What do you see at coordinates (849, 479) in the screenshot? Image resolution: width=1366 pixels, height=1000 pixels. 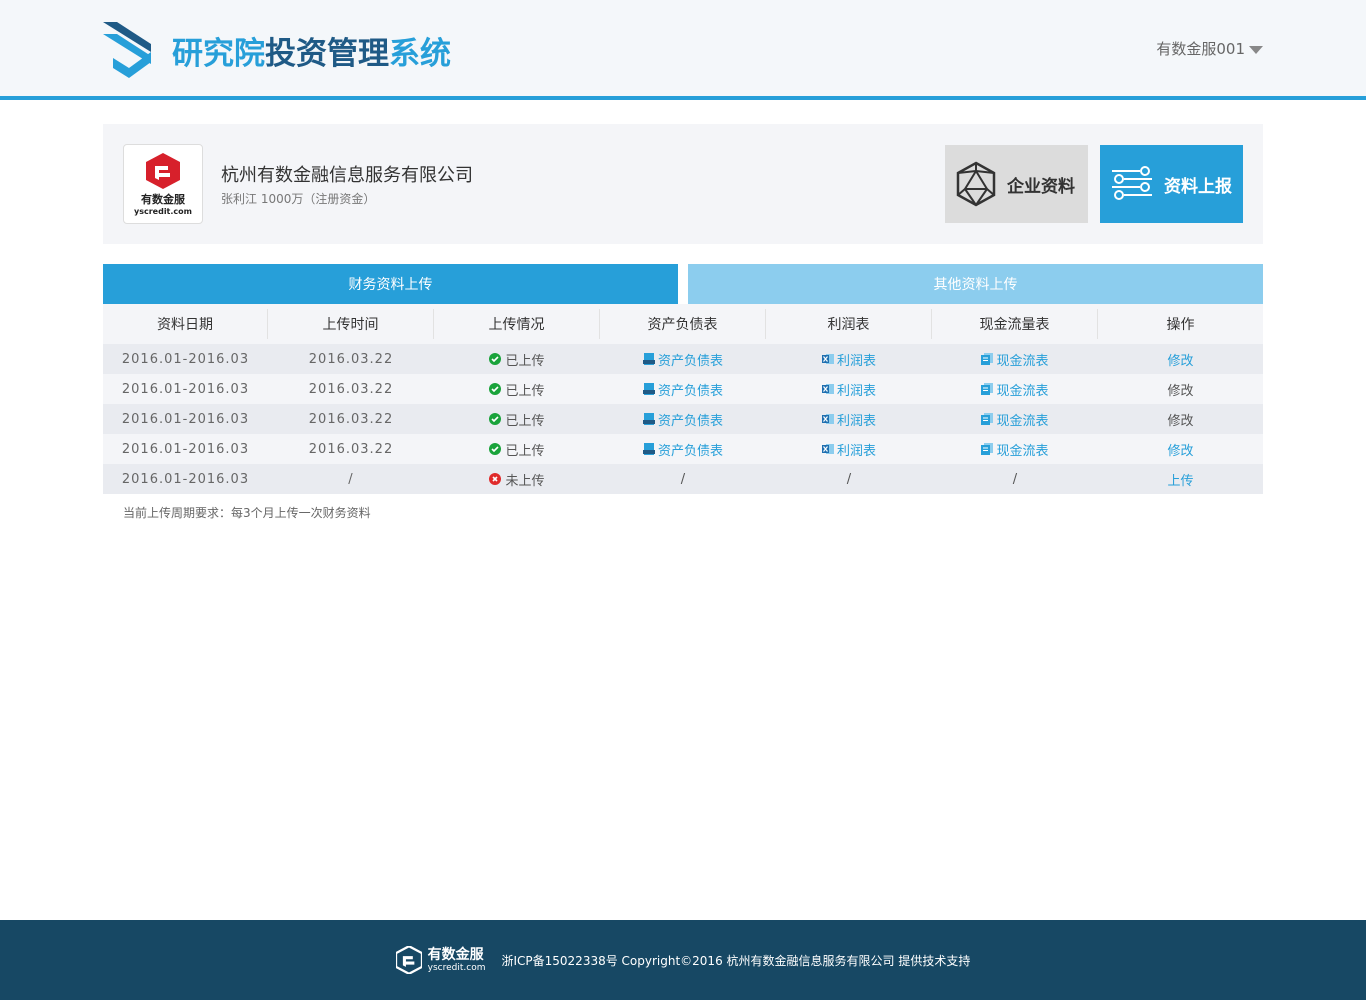 I see `cell-profit-empty: /` at bounding box center [849, 479].